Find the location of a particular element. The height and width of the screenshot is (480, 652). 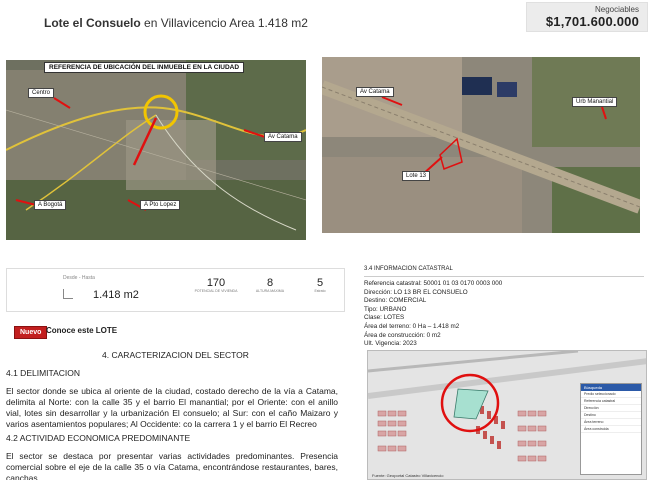

catastral-line: Ult. Vigencia: 2023 is located at coordinates (390, 344).